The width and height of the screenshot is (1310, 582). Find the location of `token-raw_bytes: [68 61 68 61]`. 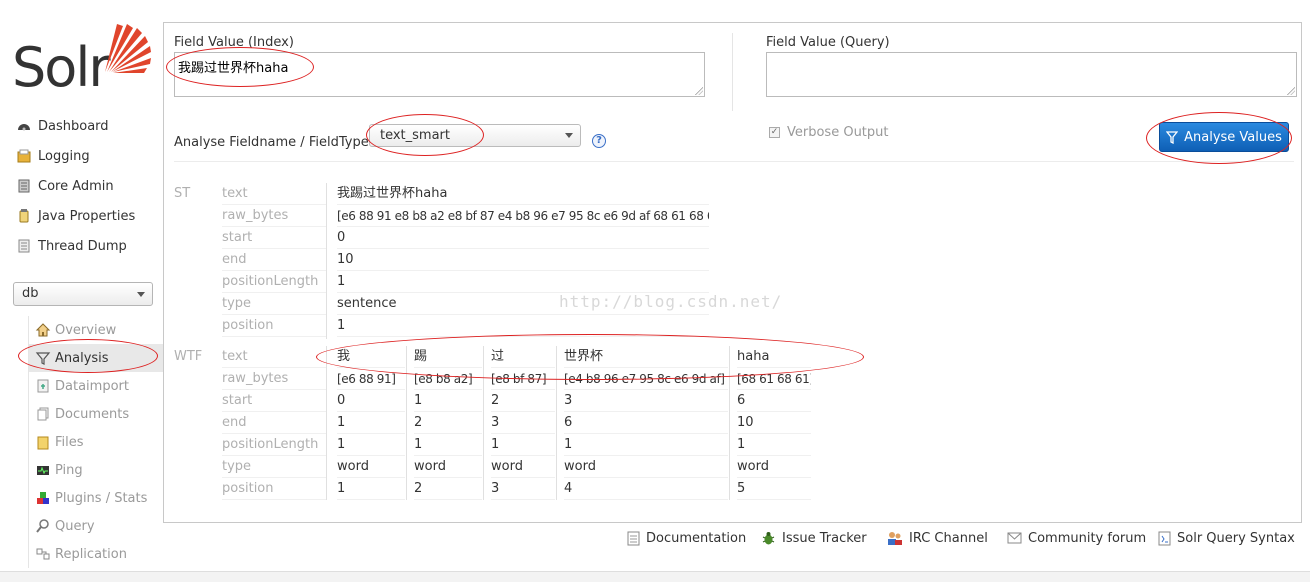

token-raw_bytes: [68 61 68 61] is located at coordinates (774, 379).